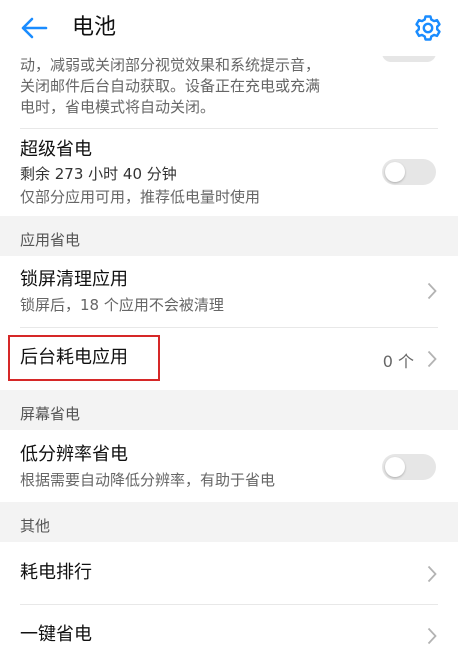 The width and height of the screenshot is (458, 667). Describe the element at coordinates (84, 358) in the screenshot. I see `highlight-box` at that location.